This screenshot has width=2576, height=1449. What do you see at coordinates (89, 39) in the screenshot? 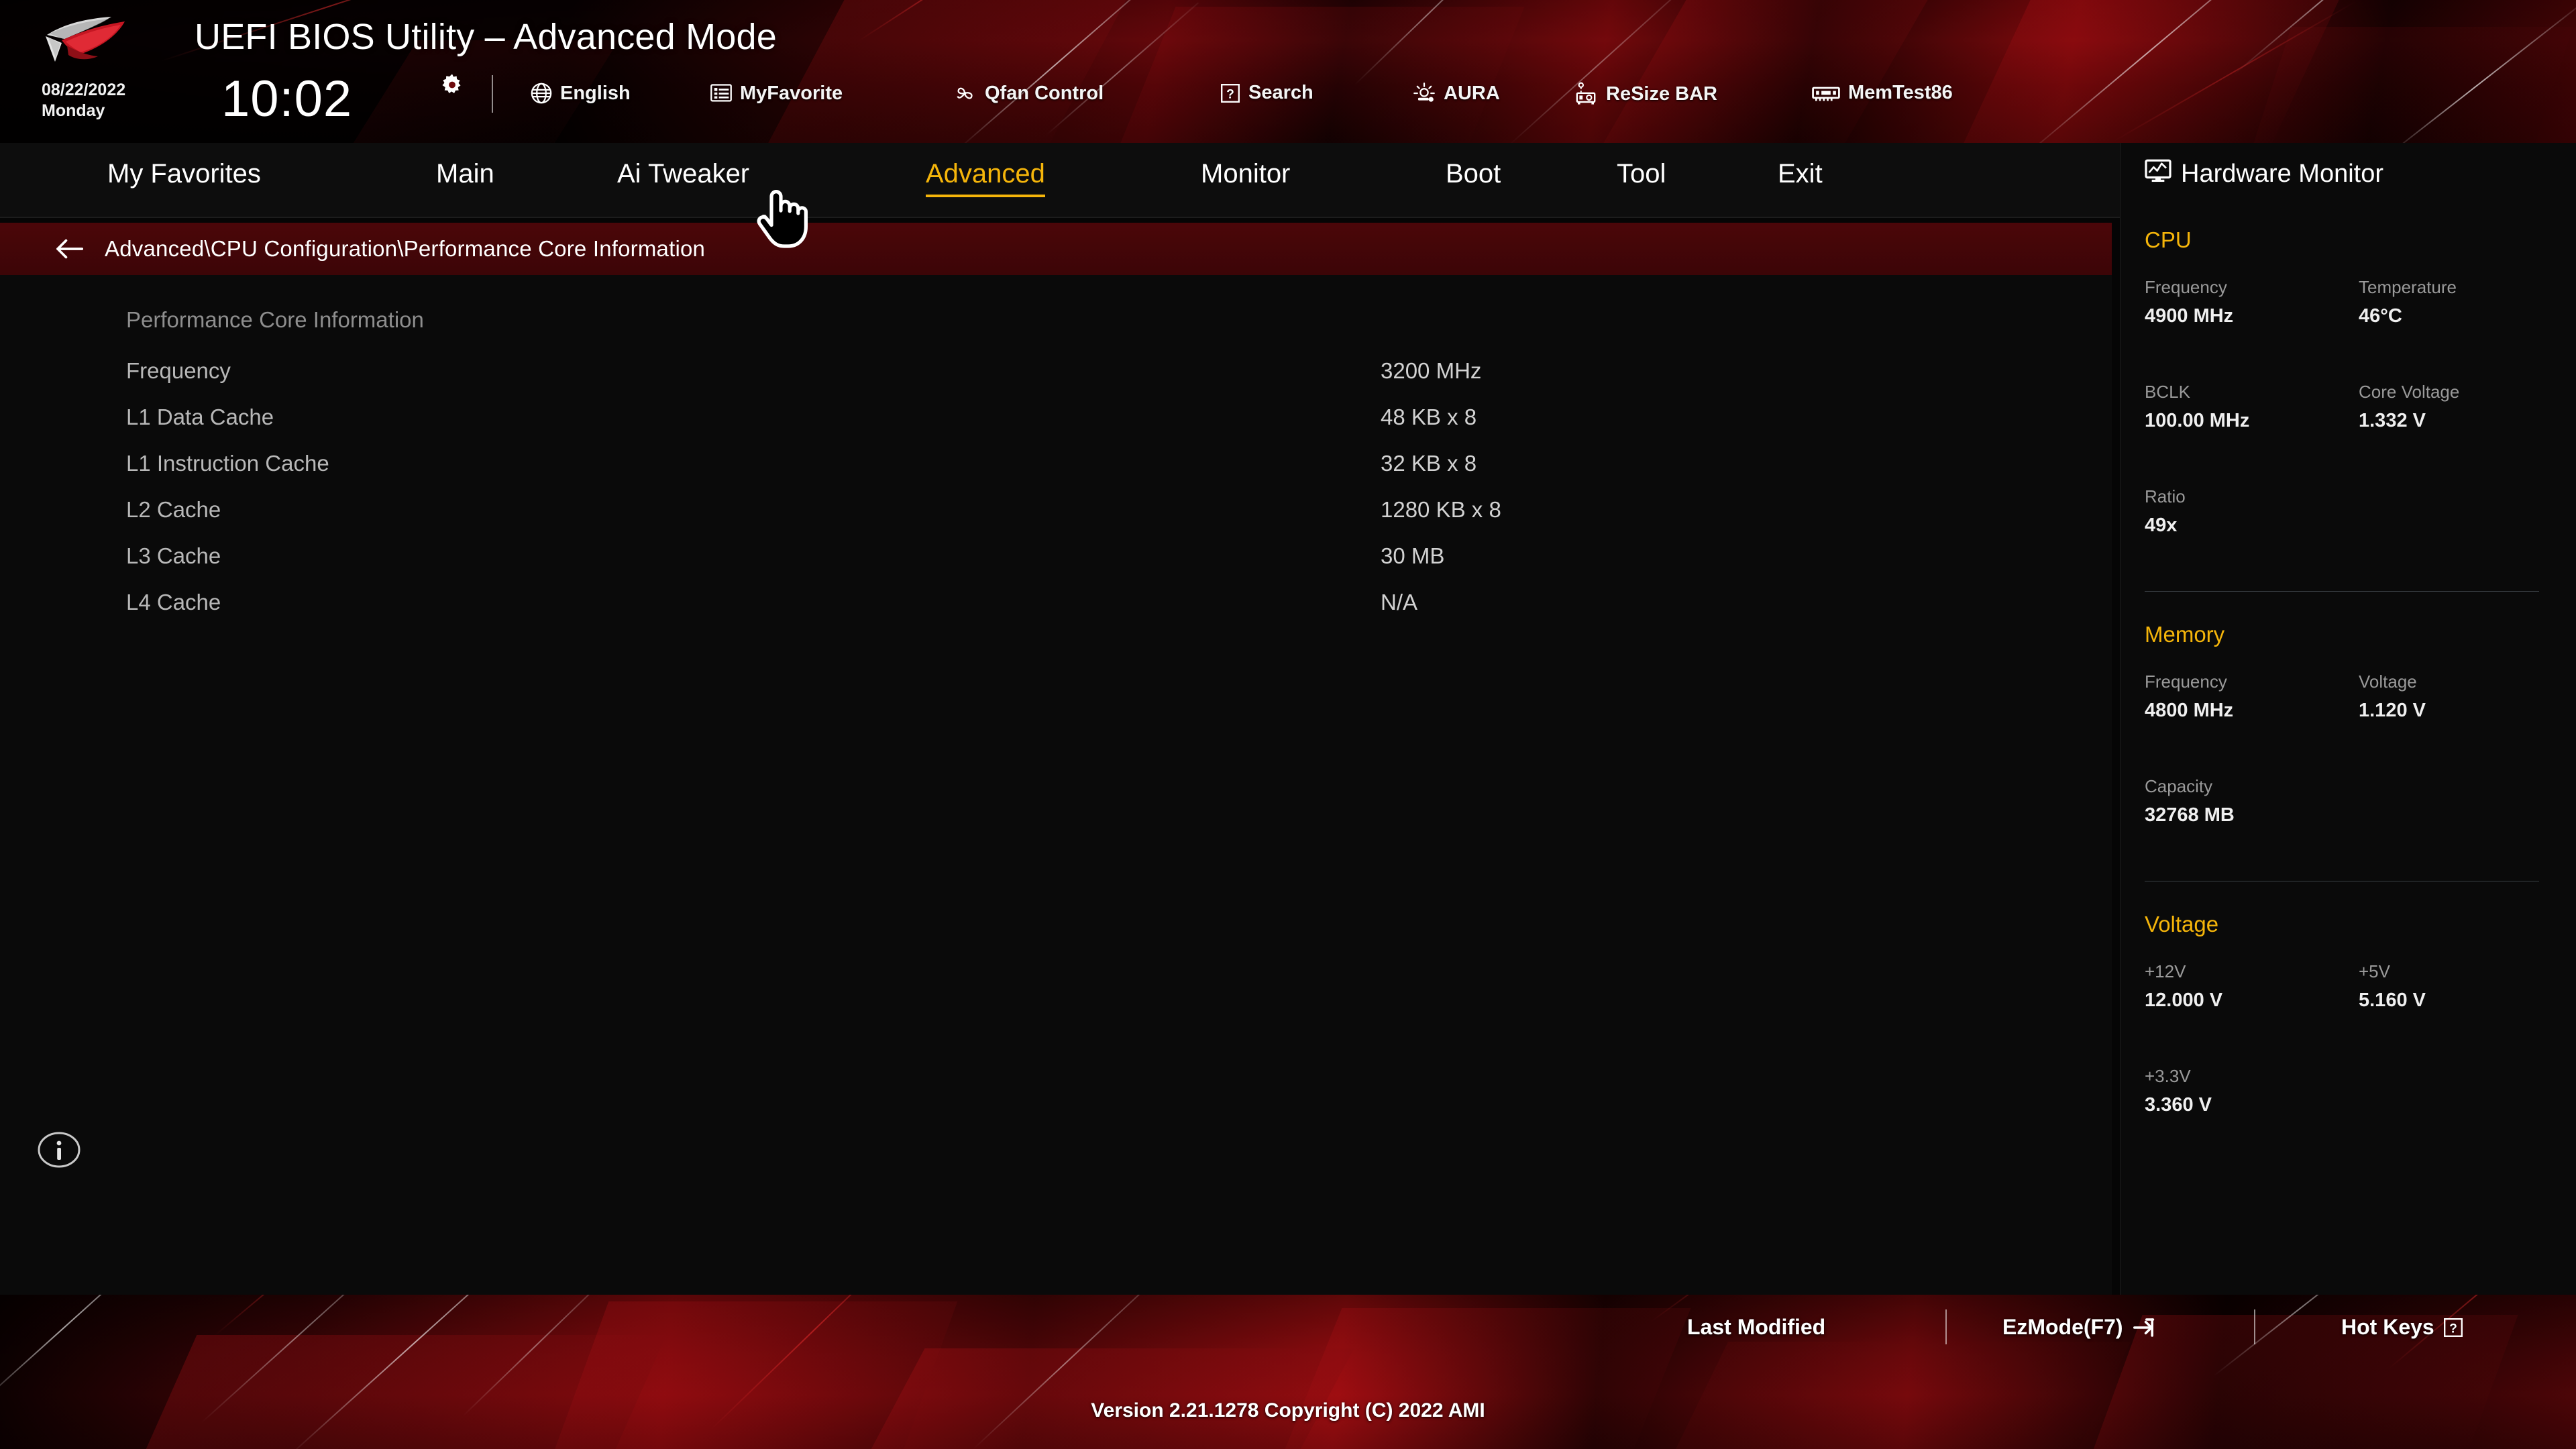
I see `rog-logo-icon` at bounding box center [89, 39].